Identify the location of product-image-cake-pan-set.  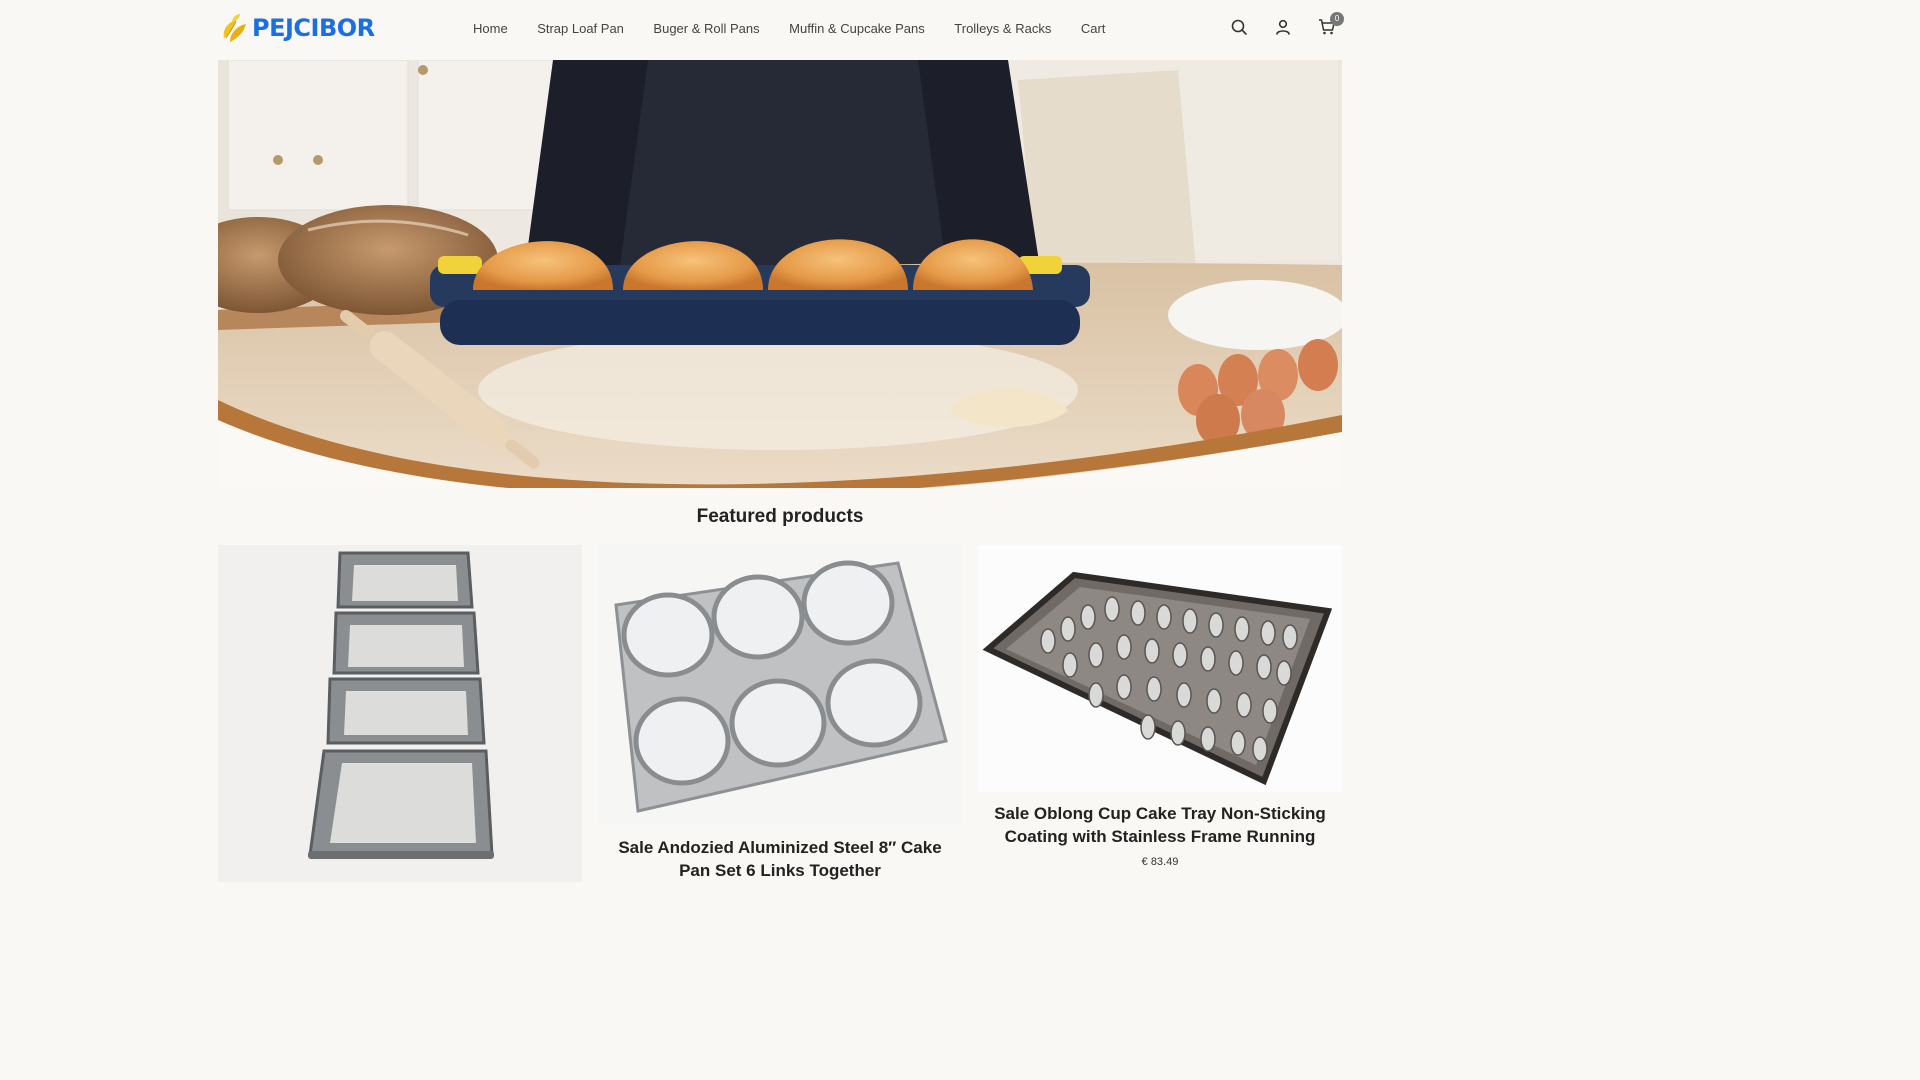
(780, 685).